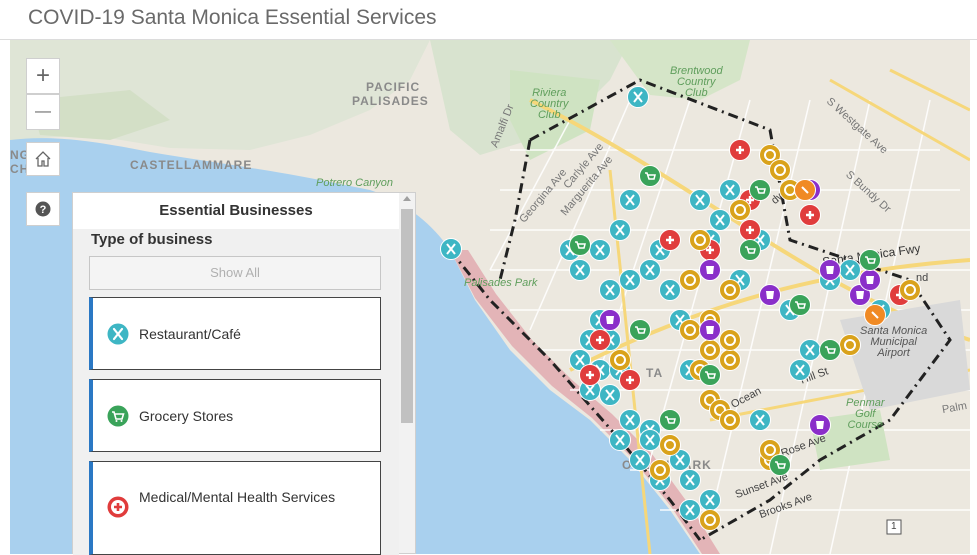 The image size is (977, 555). I want to click on restaurant-icon, so click(118, 334).